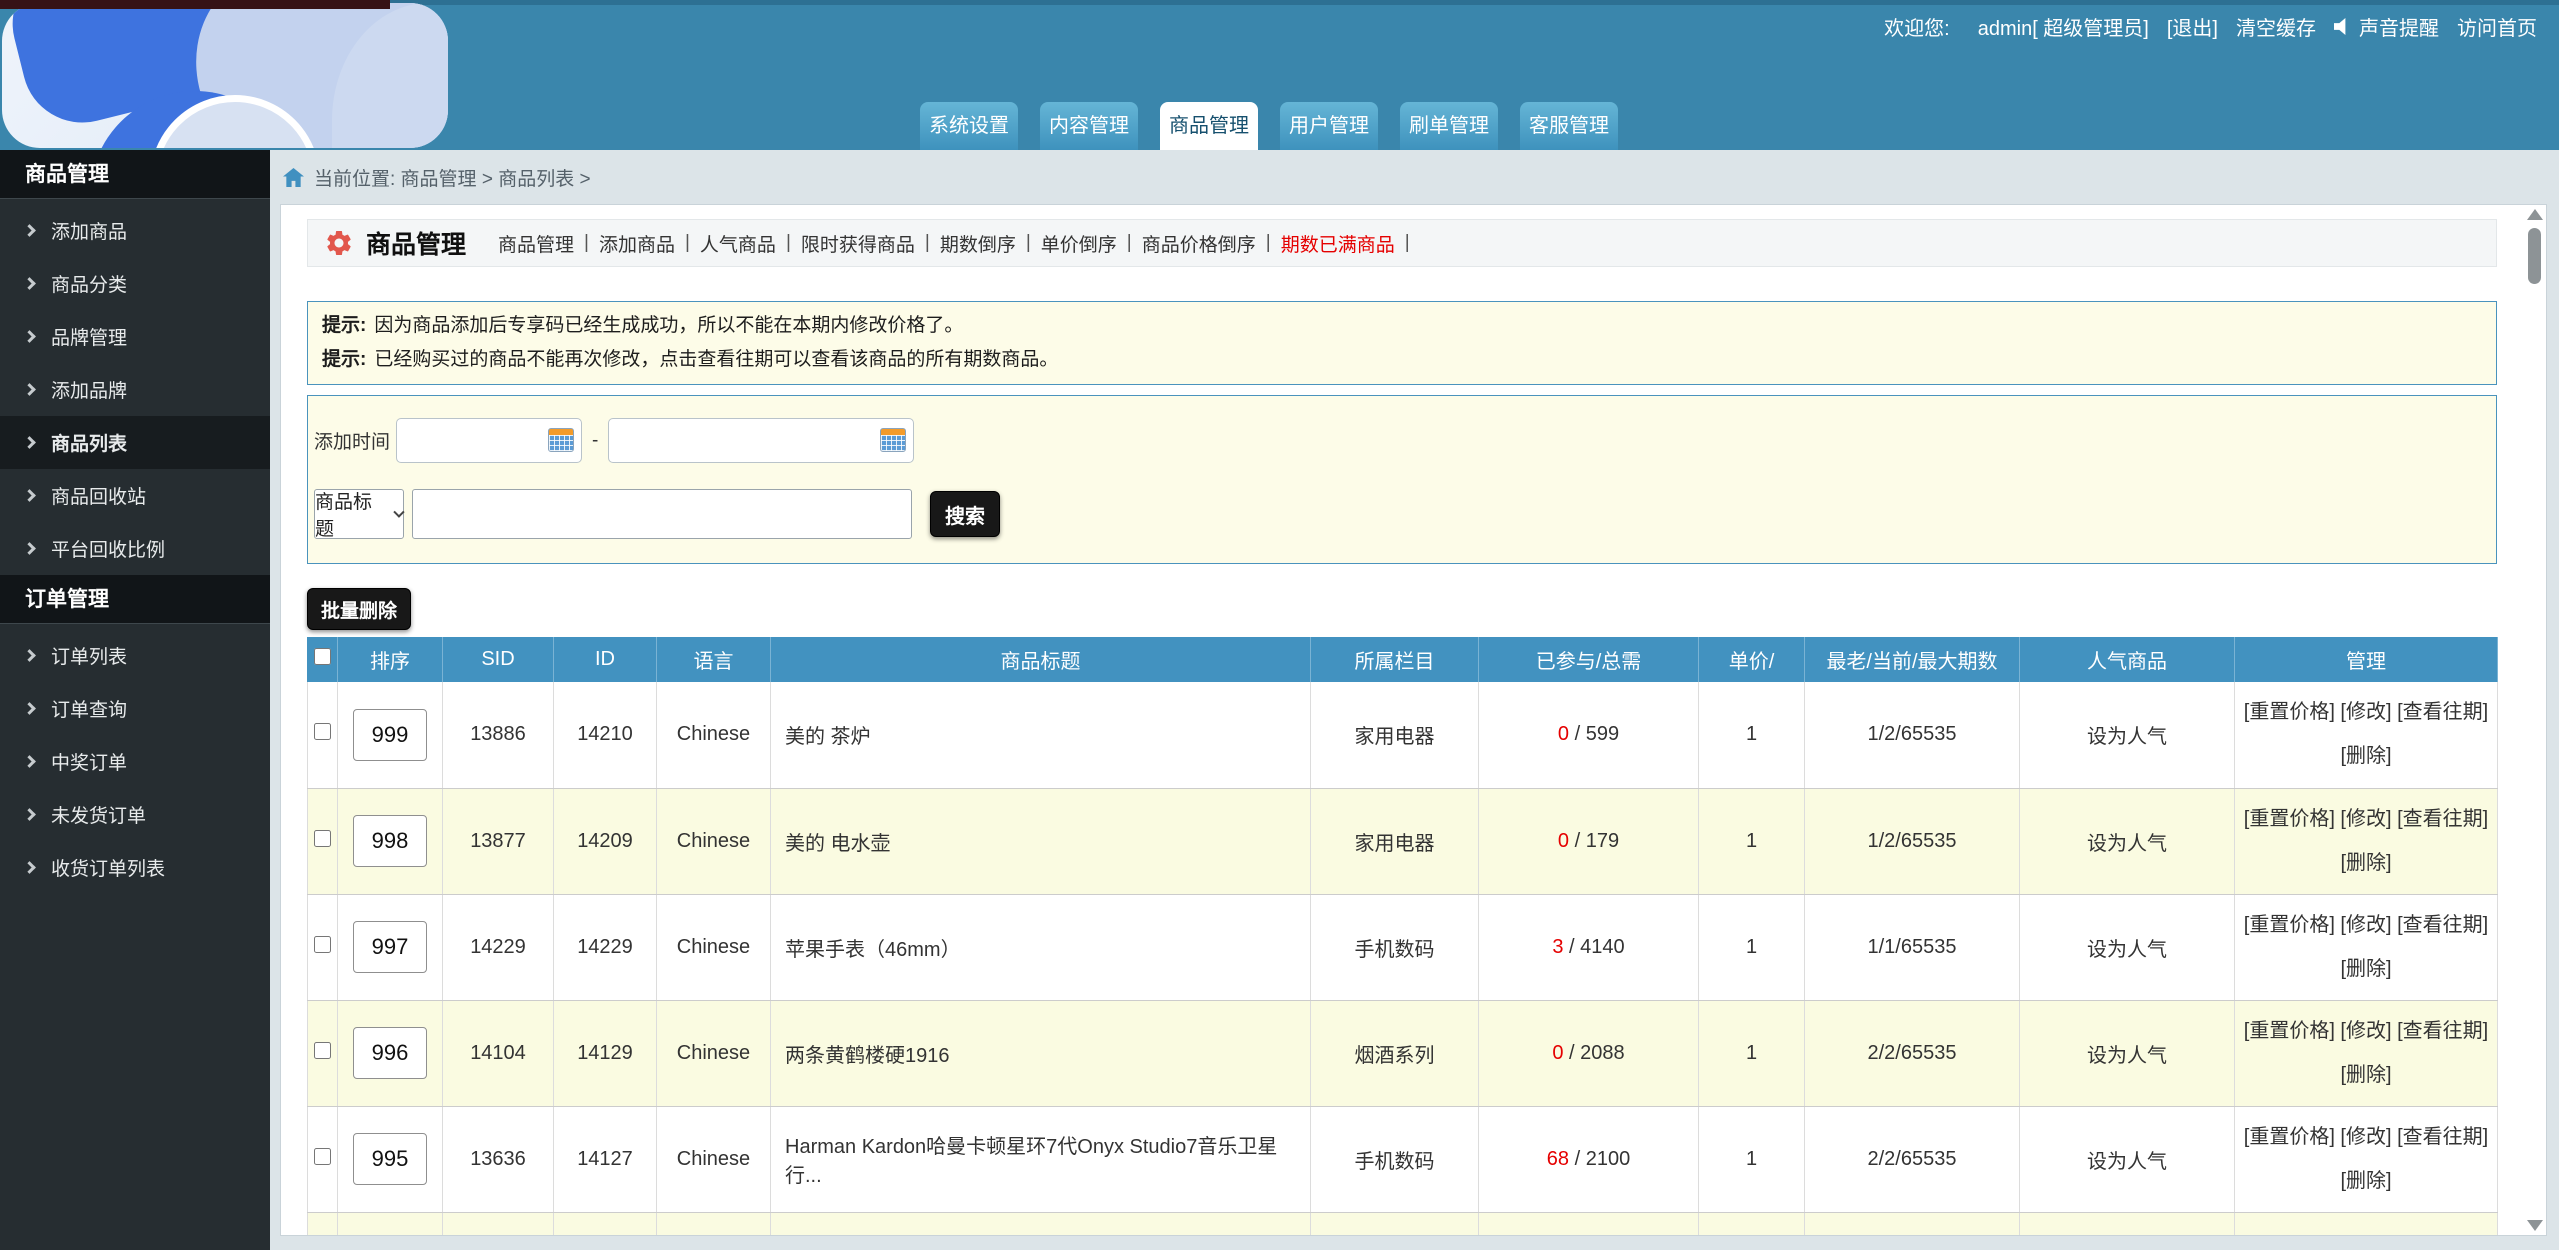  I want to click on sort-input: 998, so click(390, 841).